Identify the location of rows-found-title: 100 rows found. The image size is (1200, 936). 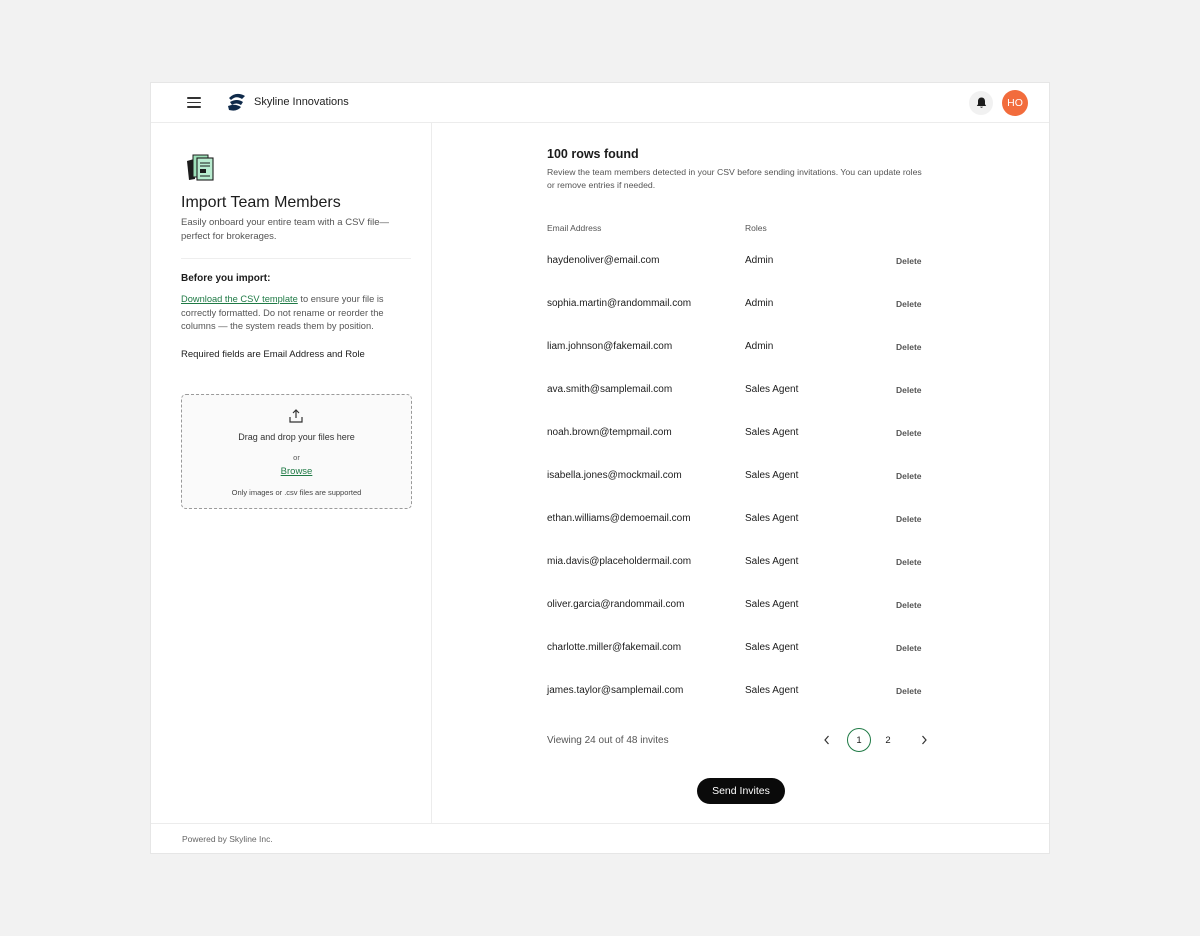
(593, 154).